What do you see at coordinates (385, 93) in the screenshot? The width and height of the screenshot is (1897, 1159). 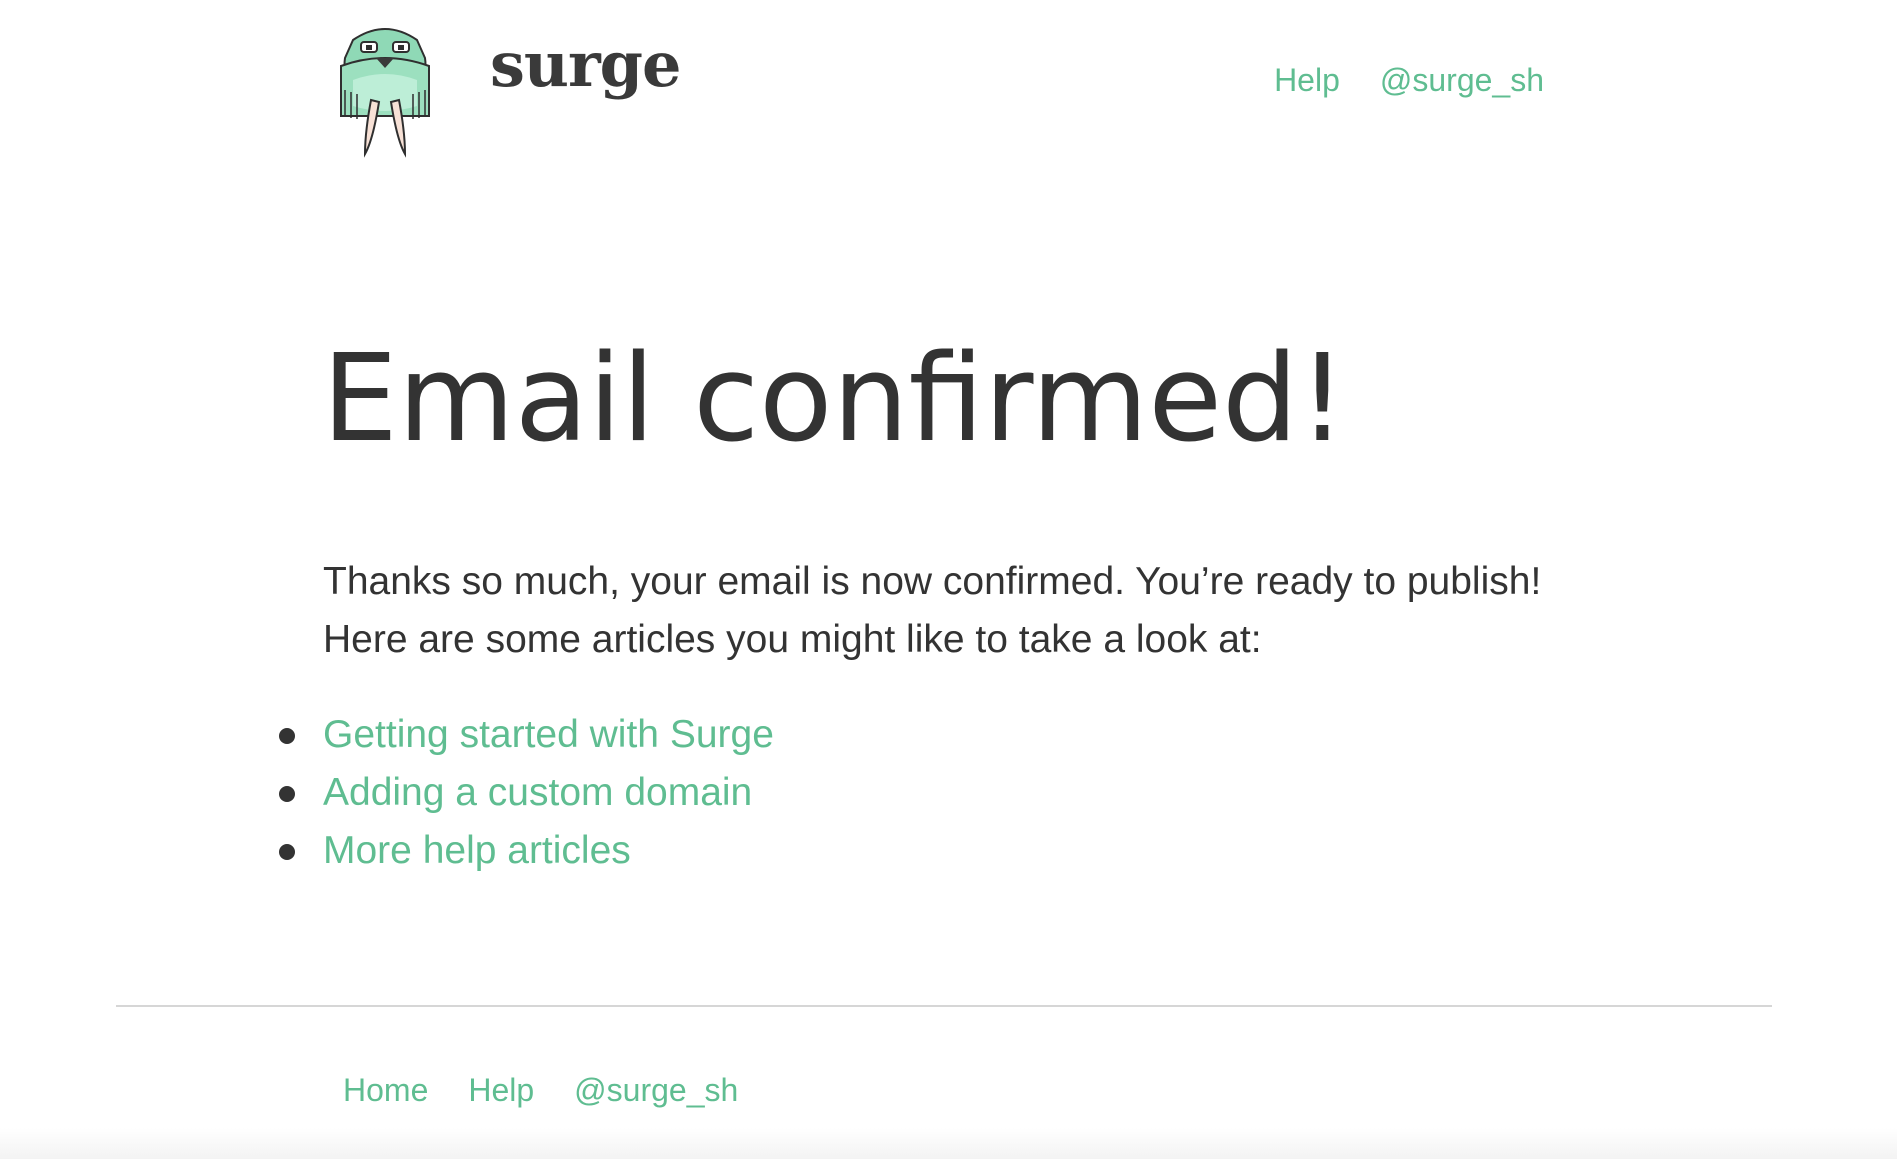 I see `walrus-logo-icon` at bounding box center [385, 93].